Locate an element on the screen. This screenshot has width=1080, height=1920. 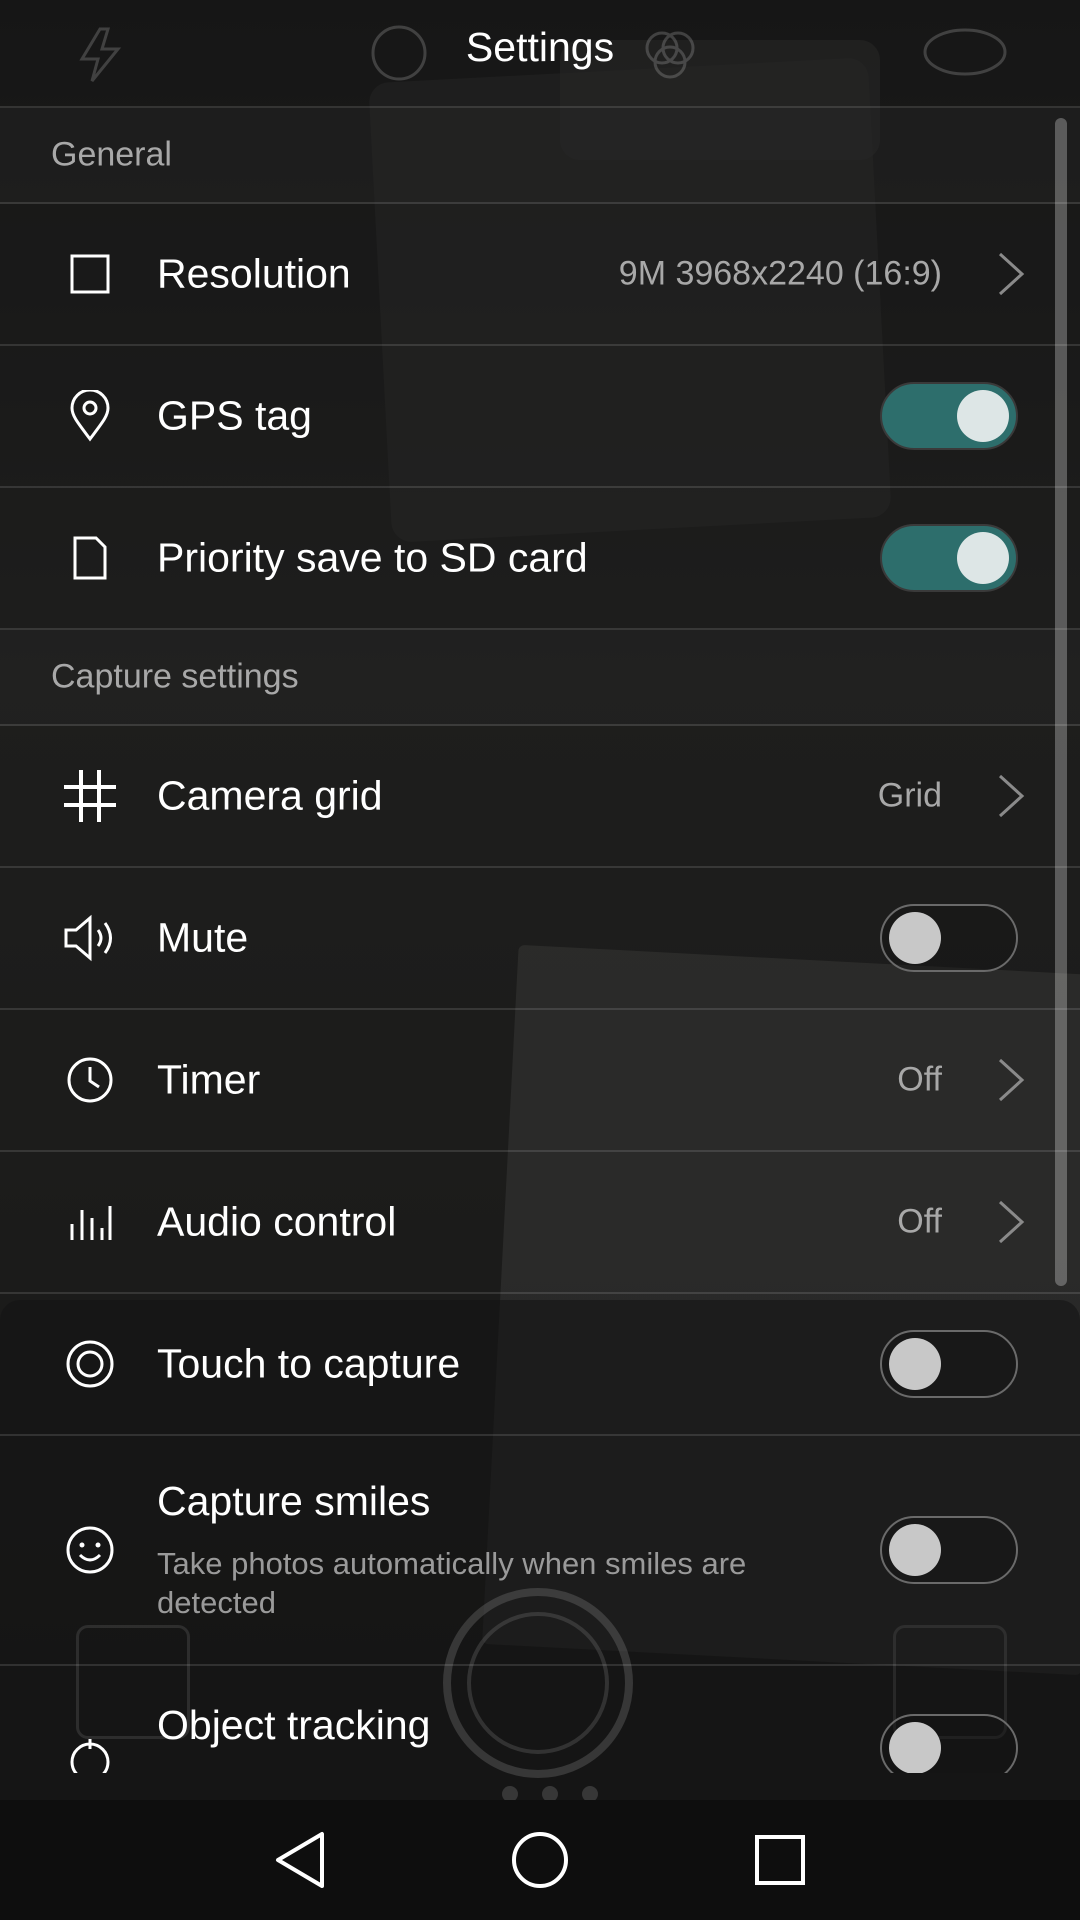
setting-label: Camera grid is located at coordinates (270, 795).